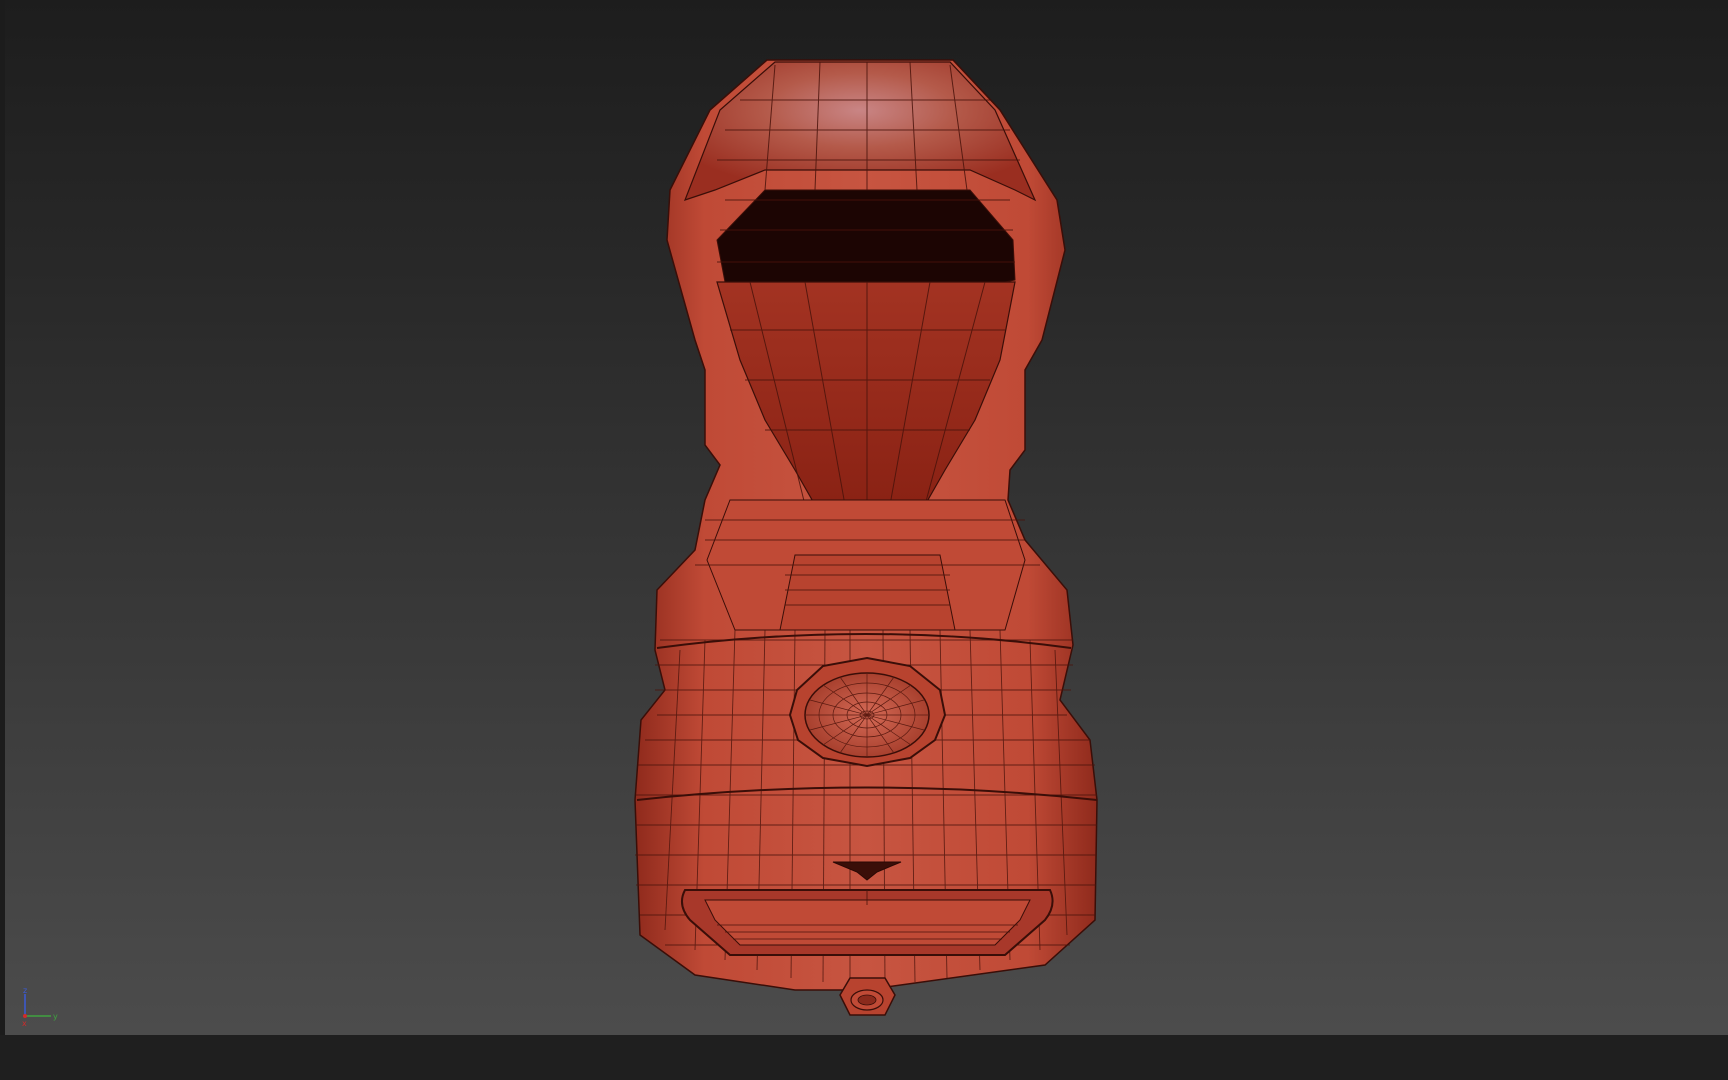 The width and height of the screenshot is (1728, 1080). What do you see at coordinates (55, 1016) in the screenshot?
I see `y-axis-label: y` at bounding box center [55, 1016].